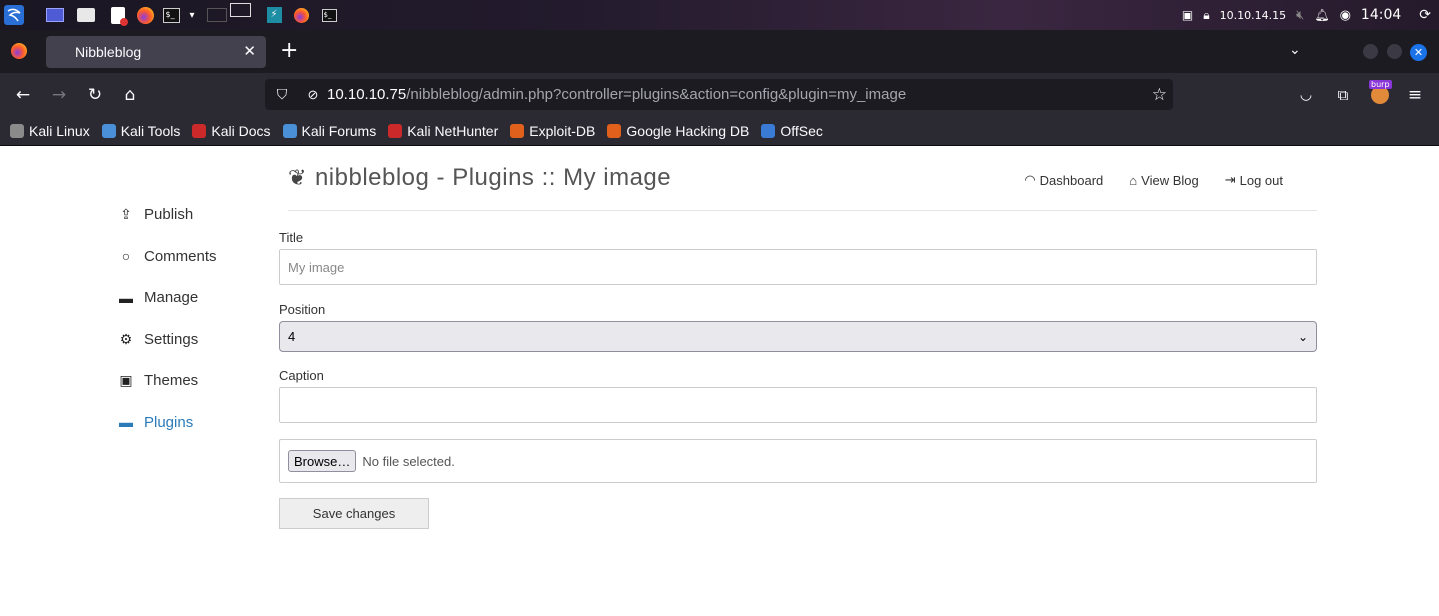 This screenshot has height=616, width=1439. Describe the element at coordinates (297, 177) in the screenshot. I see `squirrel-logo-icon: ❦` at that location.